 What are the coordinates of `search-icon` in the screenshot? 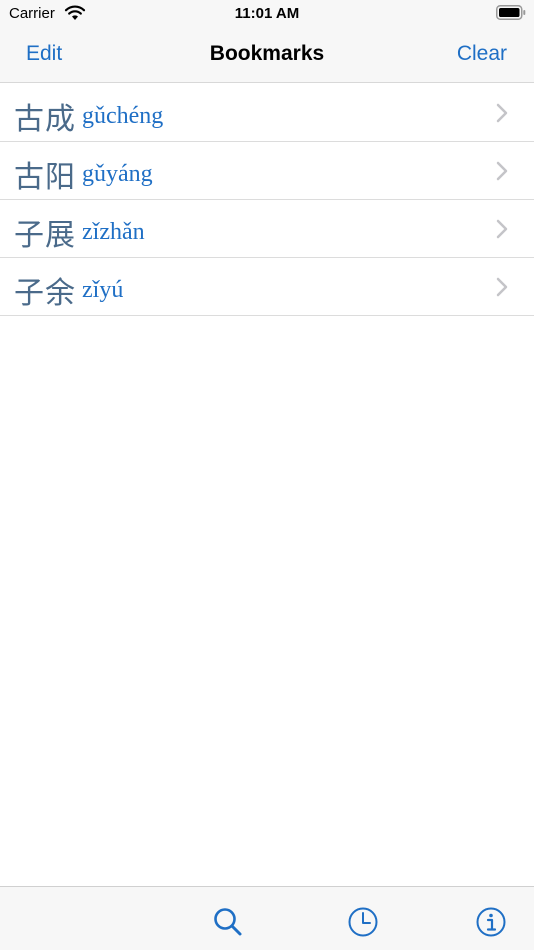 It's located at (228, 922).